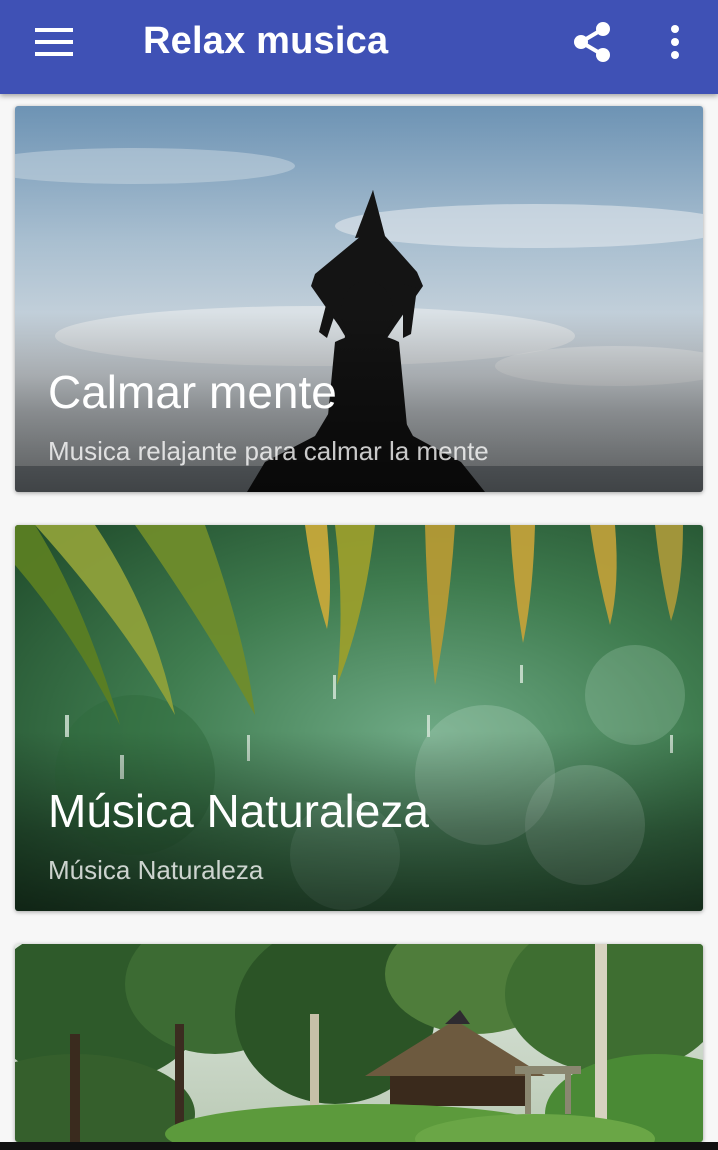  I want to click on bottom-edge, so click(359, 1146).